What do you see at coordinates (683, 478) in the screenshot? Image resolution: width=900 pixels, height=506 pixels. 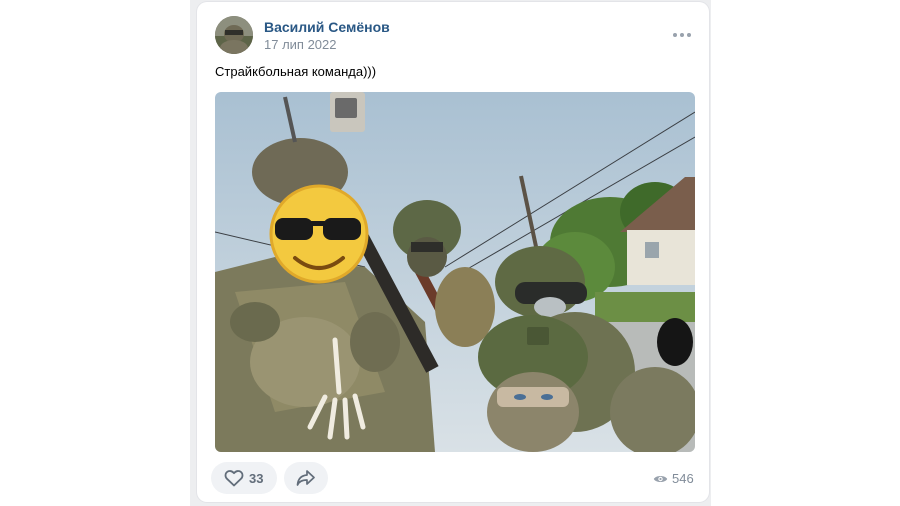 I see `views-count: 546` at bounding box center [683, 478].